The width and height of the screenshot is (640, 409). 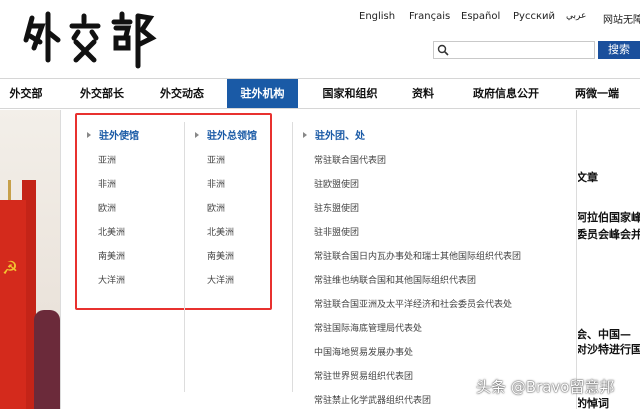 What do you see at coordinates (10, 268) in the screenshot?
I see `hammer-sickle-icon: ☭` at bounding box center [10, 268].